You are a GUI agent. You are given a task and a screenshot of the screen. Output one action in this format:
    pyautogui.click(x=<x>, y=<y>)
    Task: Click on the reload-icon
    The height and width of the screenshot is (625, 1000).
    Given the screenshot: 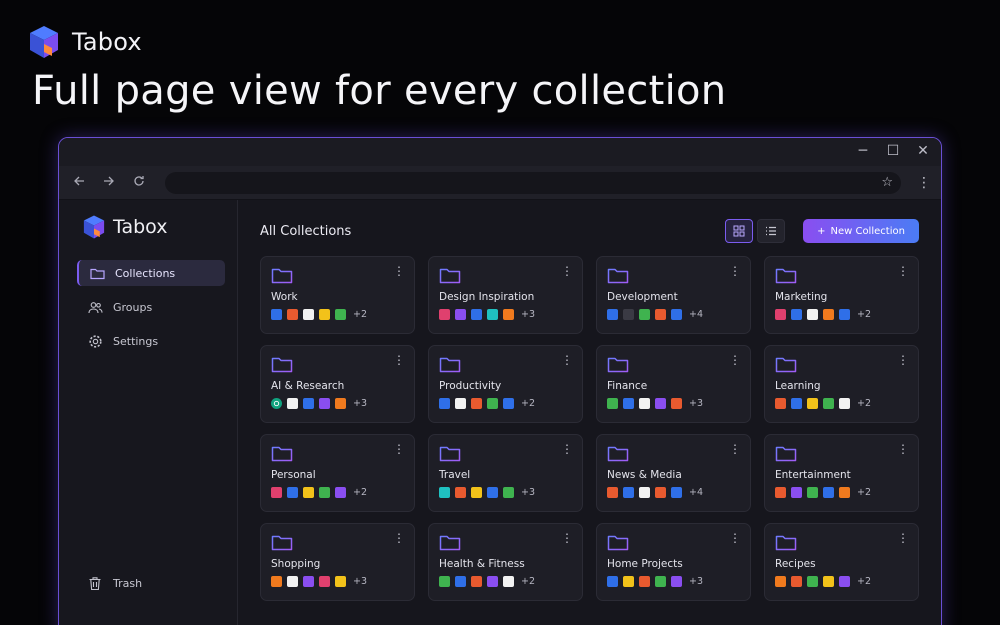 What is the action you would take?
    pyautogui.click(x=139, y=183)
    